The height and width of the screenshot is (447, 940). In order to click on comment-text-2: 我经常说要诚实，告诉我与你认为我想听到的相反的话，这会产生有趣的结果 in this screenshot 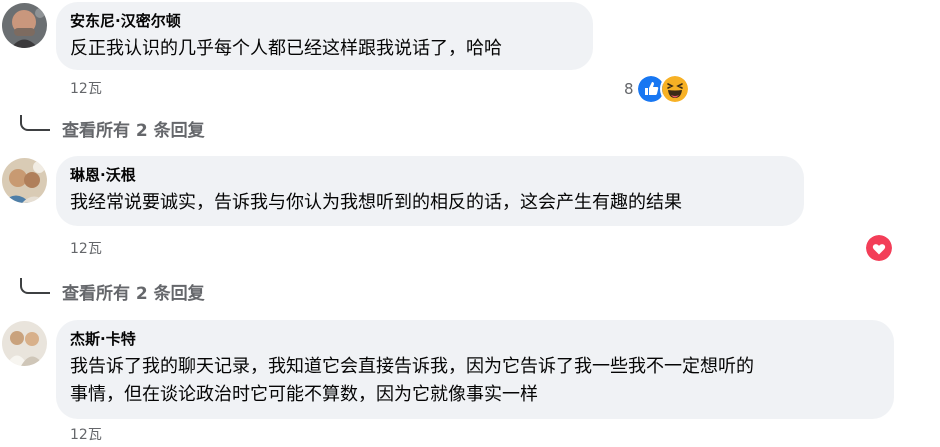, I will do `click(376, 202)`.